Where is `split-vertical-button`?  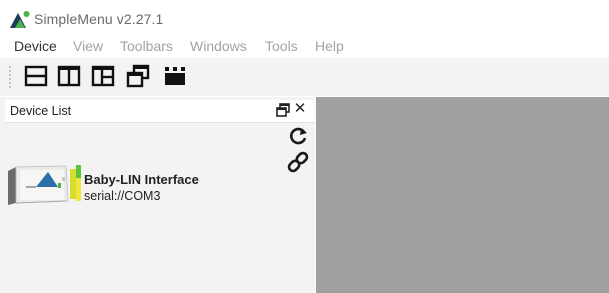
split-vertical-button is located at coordinates (69, 76).